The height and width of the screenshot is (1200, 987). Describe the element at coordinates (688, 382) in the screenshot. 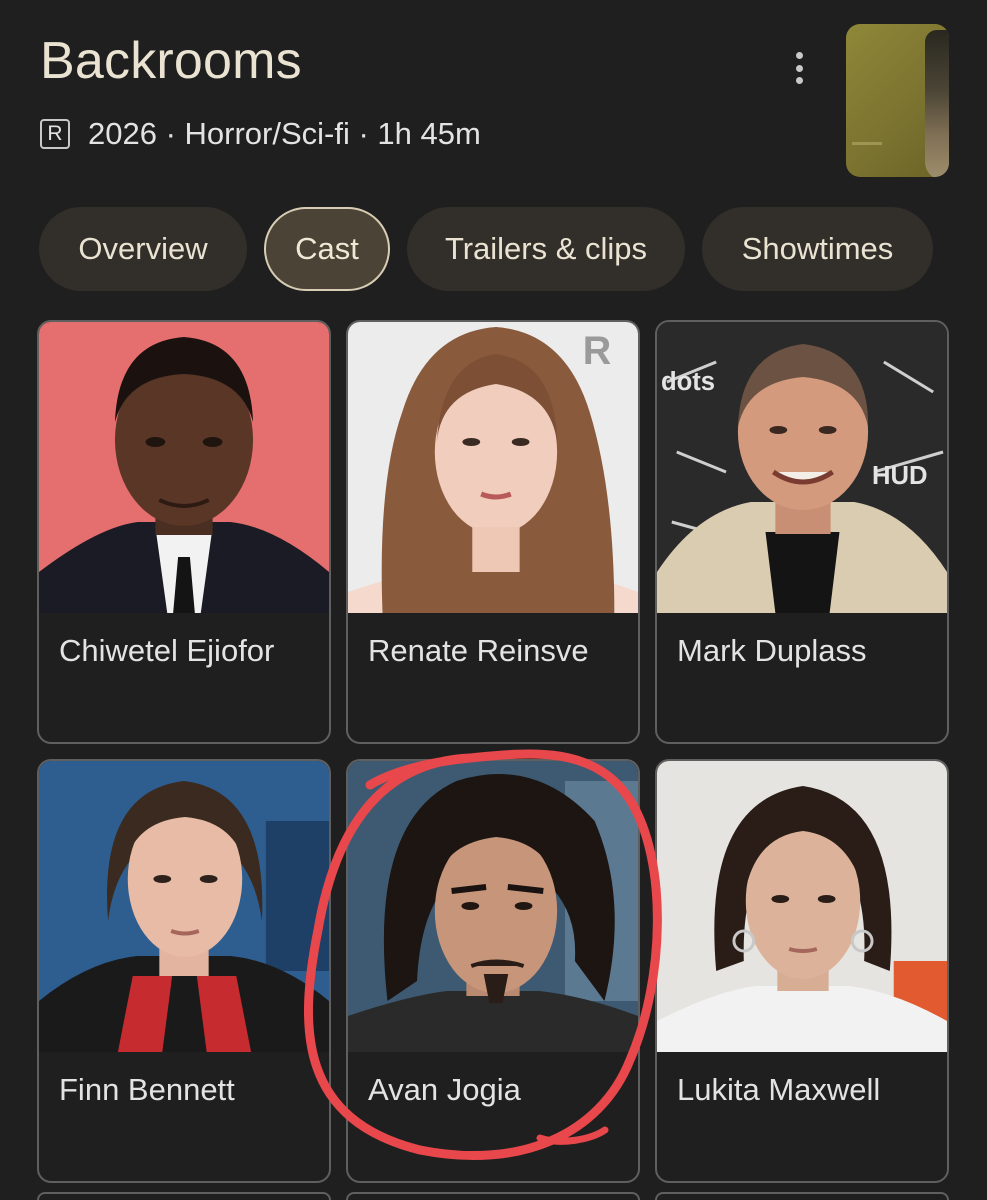

I see `svg-text: dots` at that location.